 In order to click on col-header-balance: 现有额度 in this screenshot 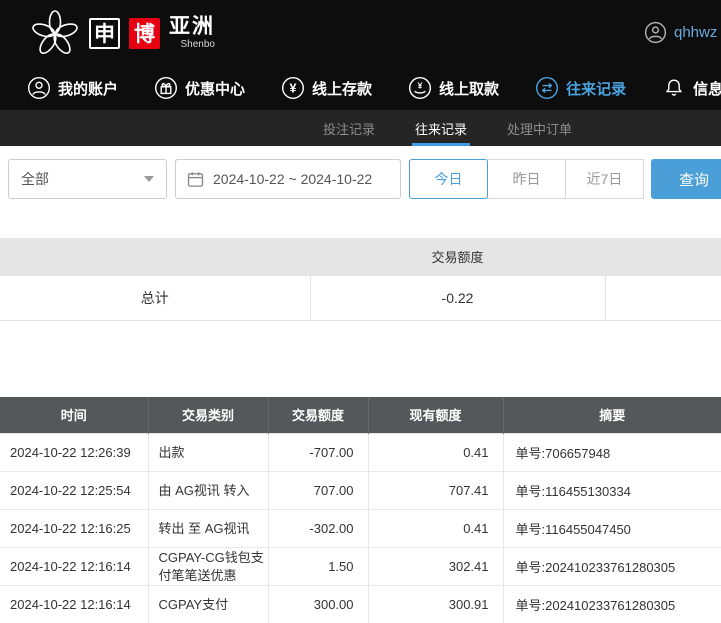, I will do `click(436, 415)`.